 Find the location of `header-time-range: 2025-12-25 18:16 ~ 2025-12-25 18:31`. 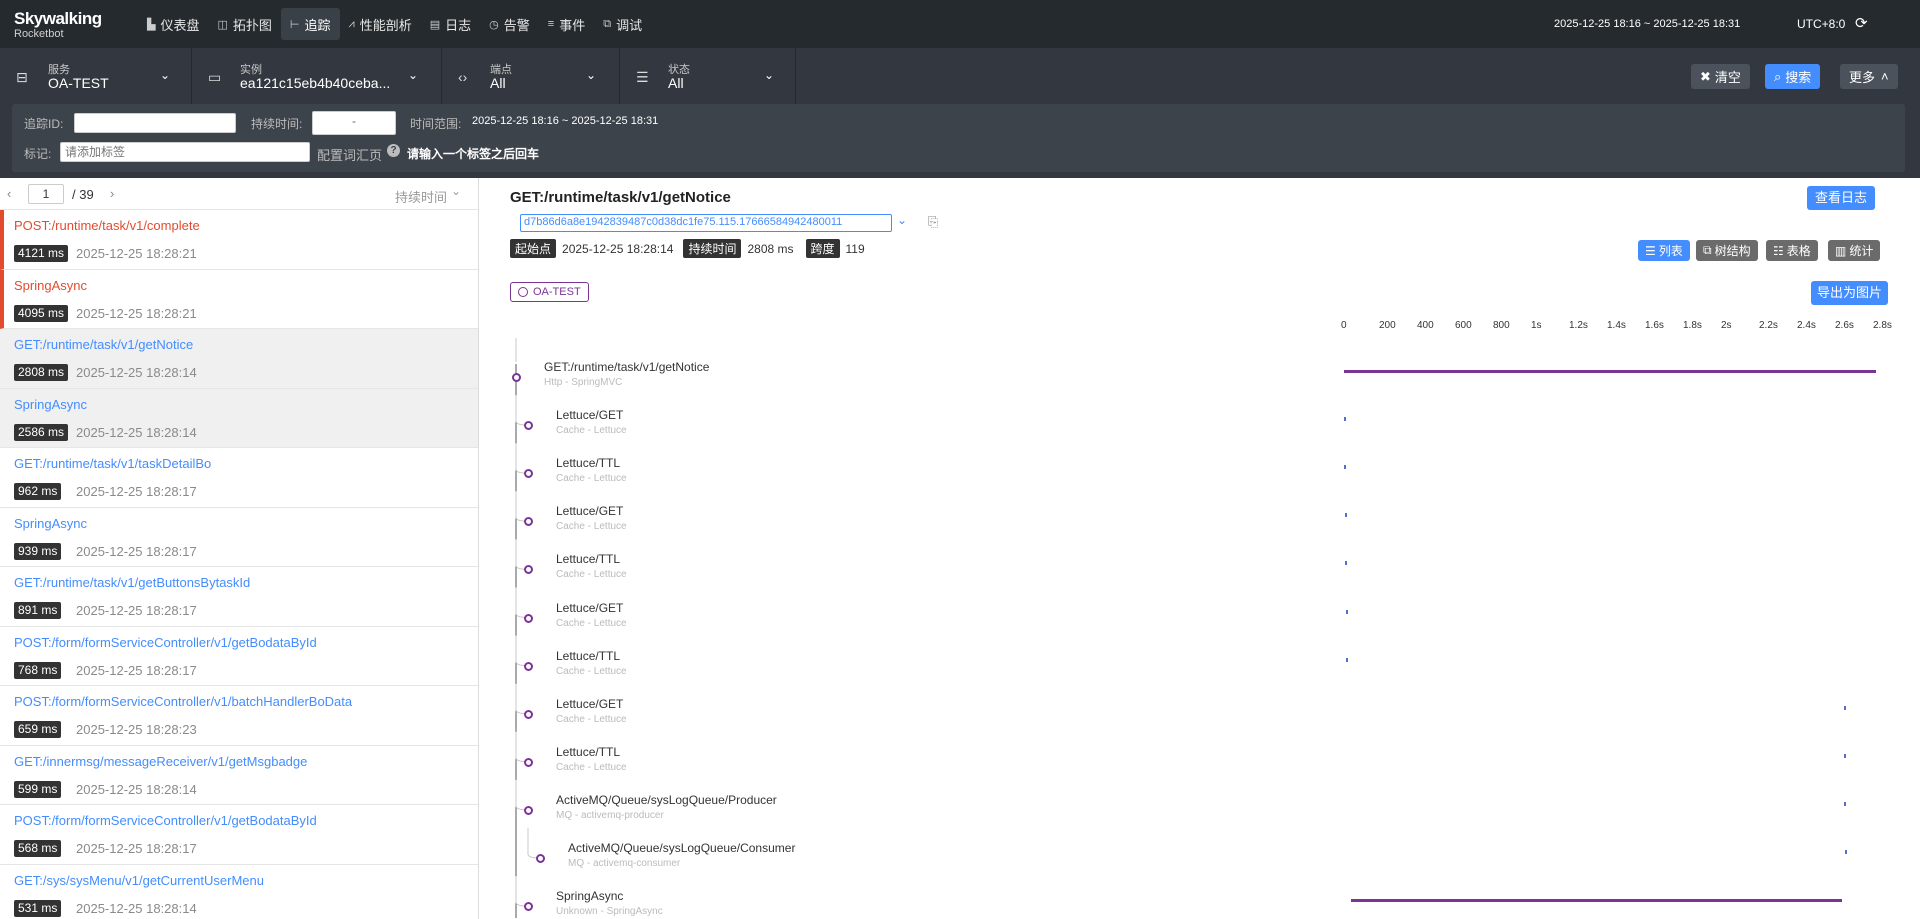

header-time-range: 2025-12-25 18:16 ~ 2025-12-25 18:31 is located at coordinates (1647, 24).